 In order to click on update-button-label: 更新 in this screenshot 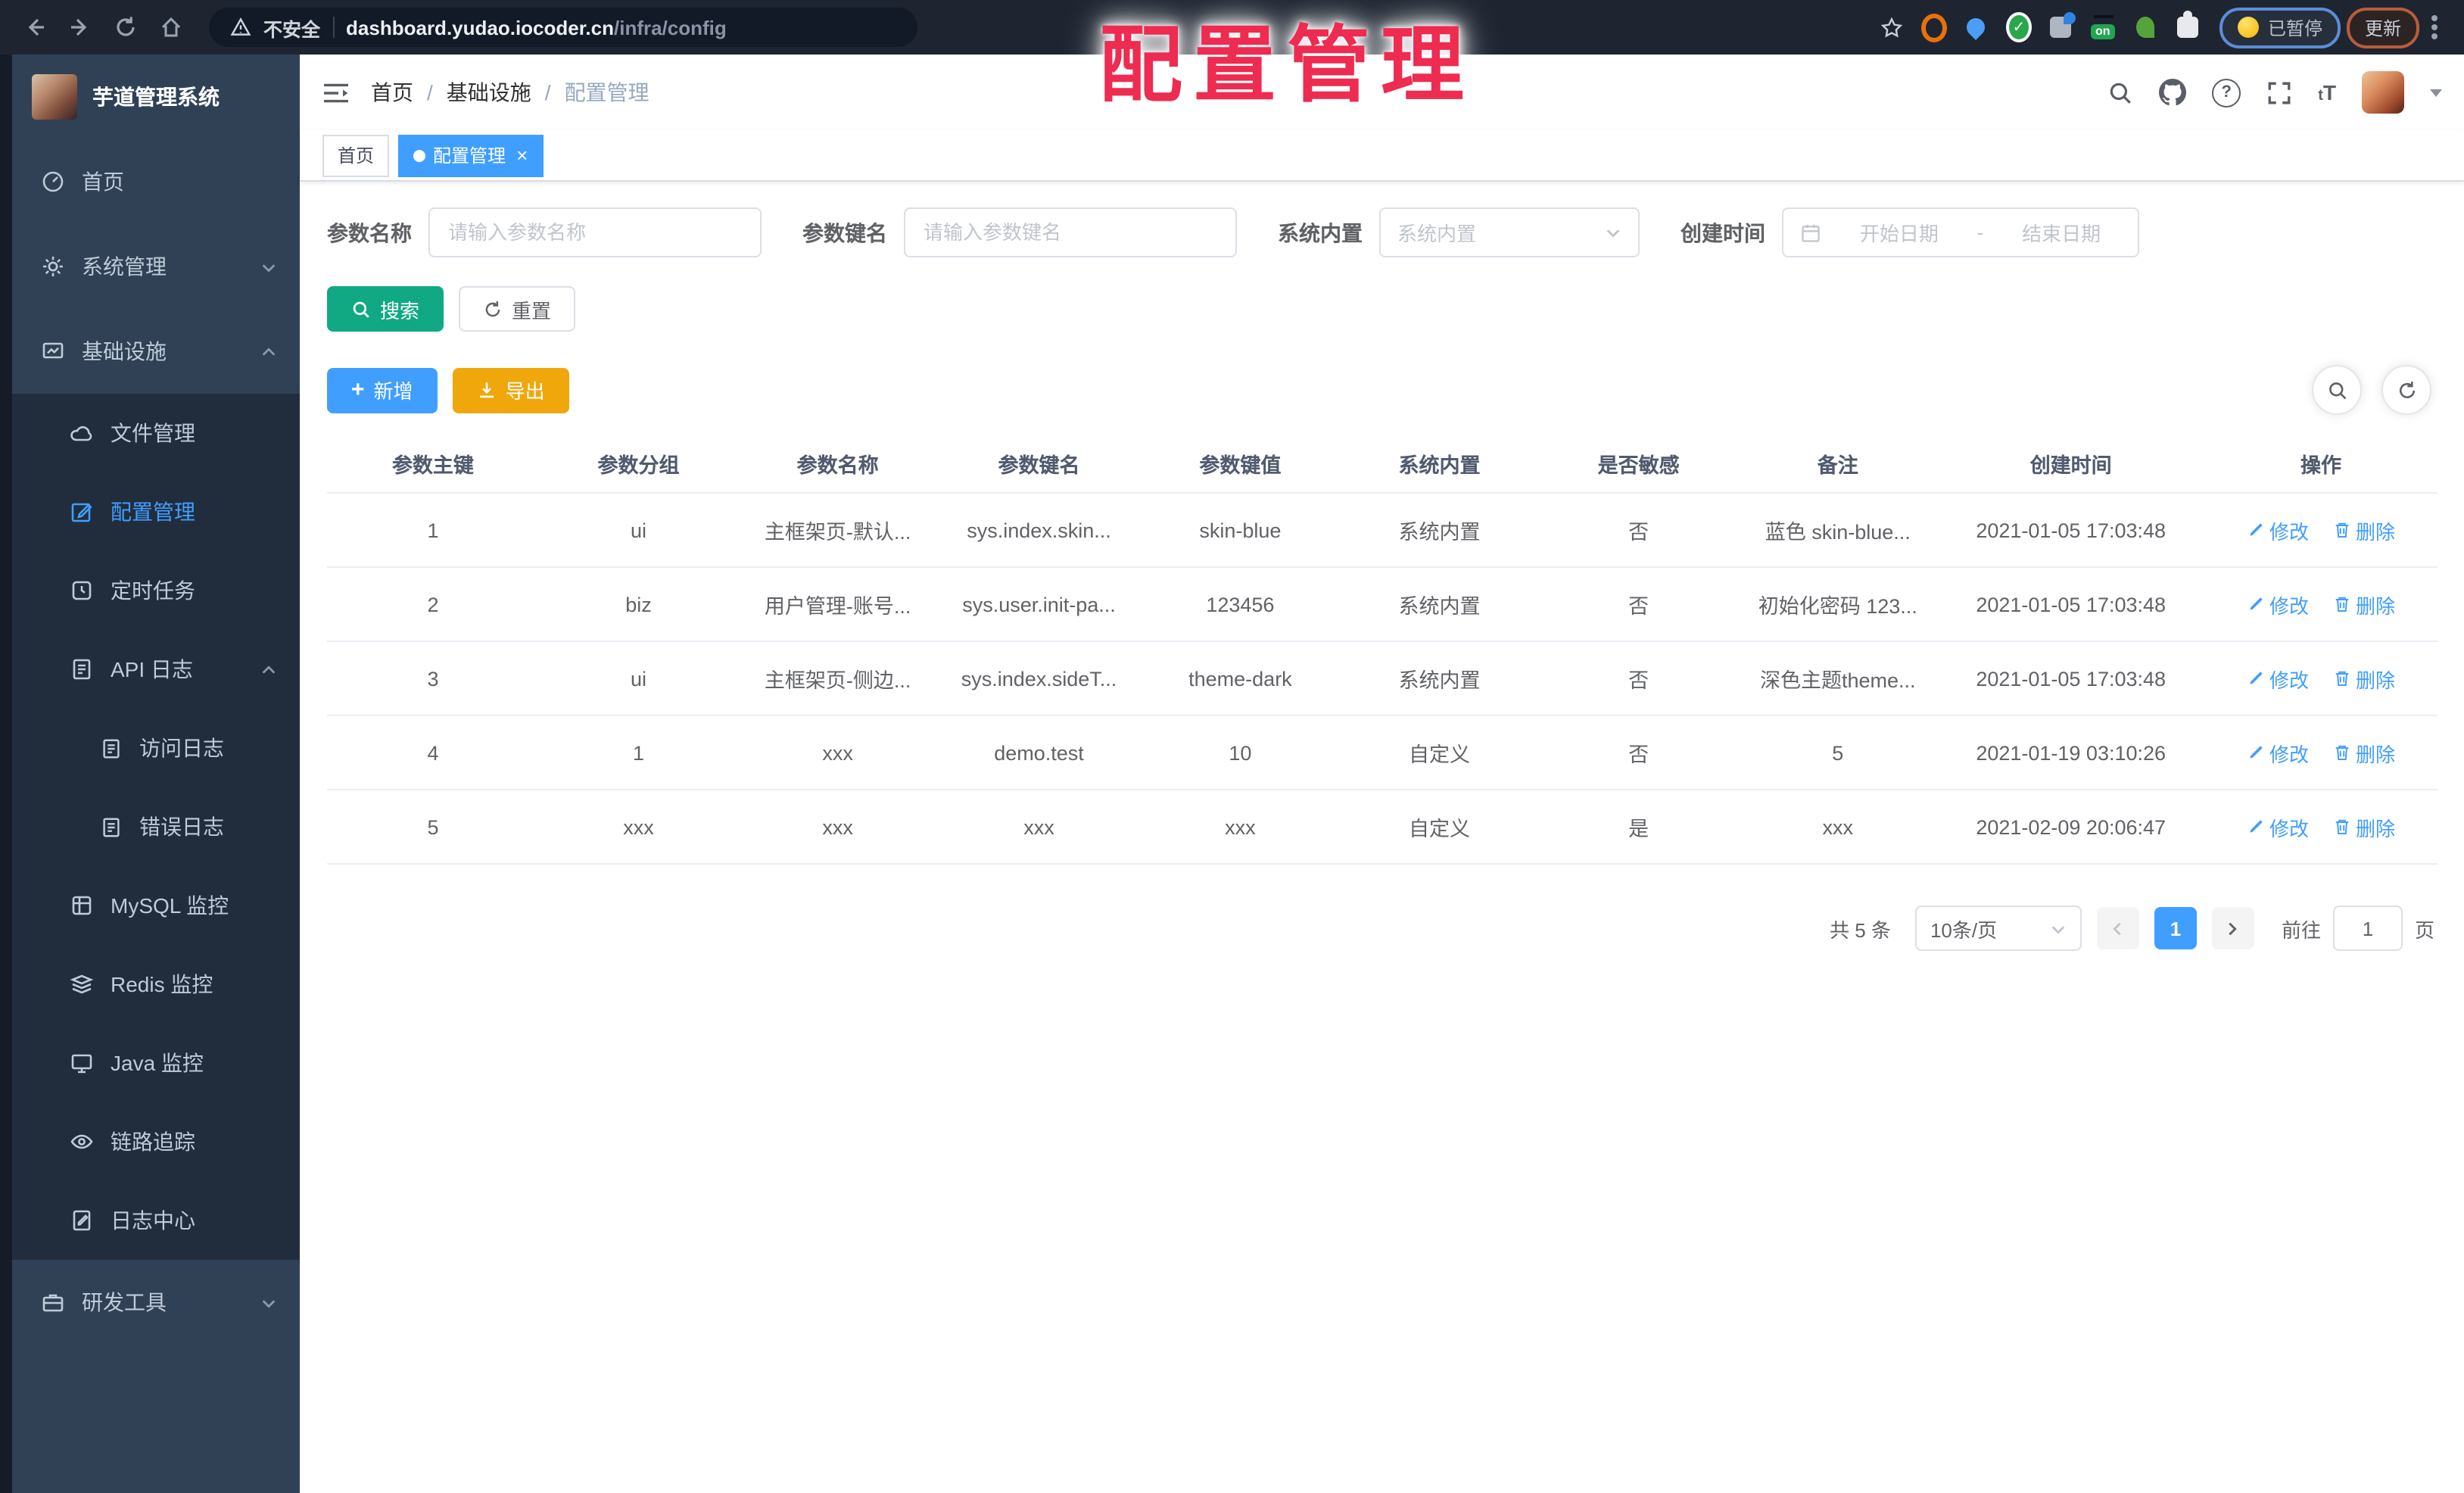, I will do `click(2382, 28)`.